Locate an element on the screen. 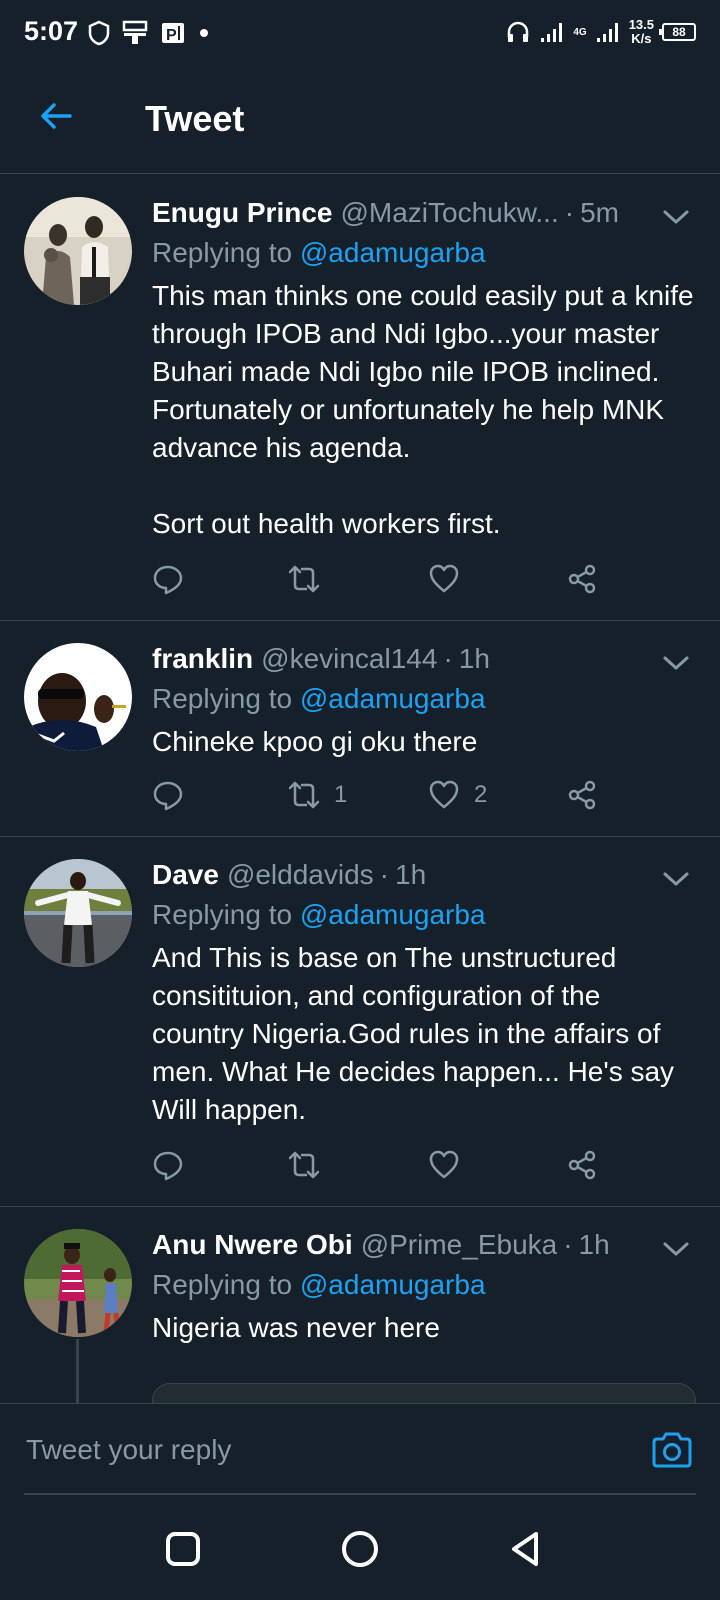 Image resolution: width=720 pixels, height=1600 pixels. reply-input is located at coordinates (304, 1450).